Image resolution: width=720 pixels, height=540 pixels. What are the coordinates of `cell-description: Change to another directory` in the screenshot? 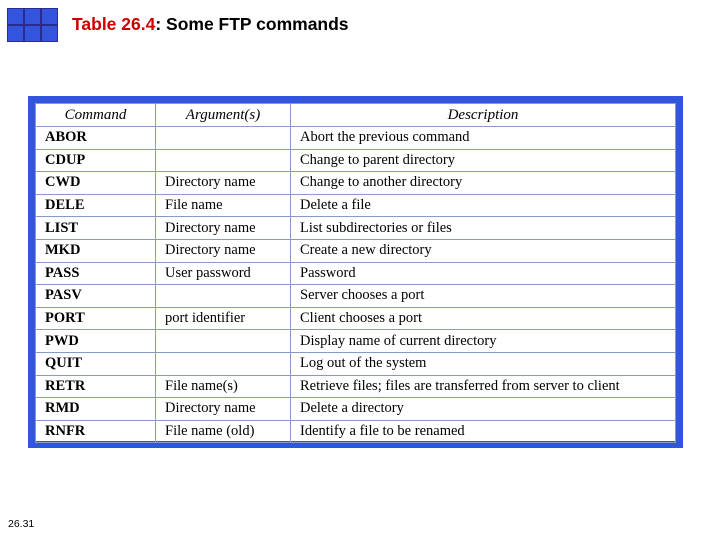 It's located at (483, 183).